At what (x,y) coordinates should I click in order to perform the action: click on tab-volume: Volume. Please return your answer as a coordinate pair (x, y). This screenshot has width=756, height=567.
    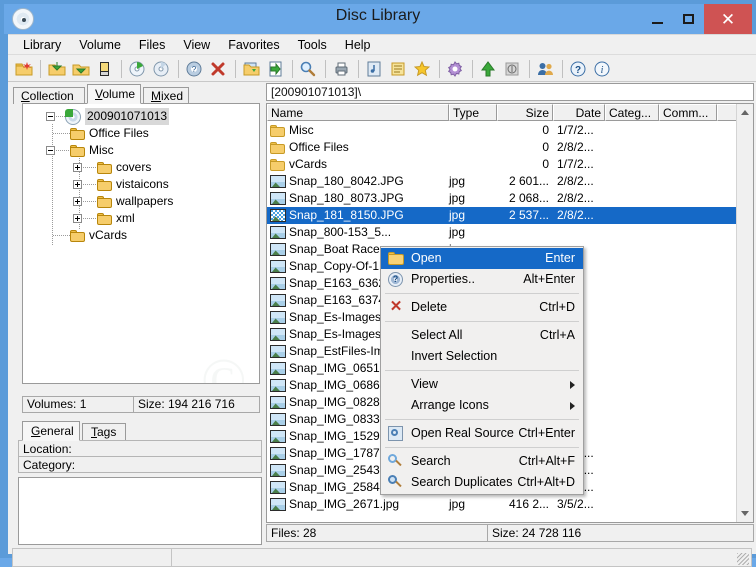
    Looking at the image, I should click on (114, 94).